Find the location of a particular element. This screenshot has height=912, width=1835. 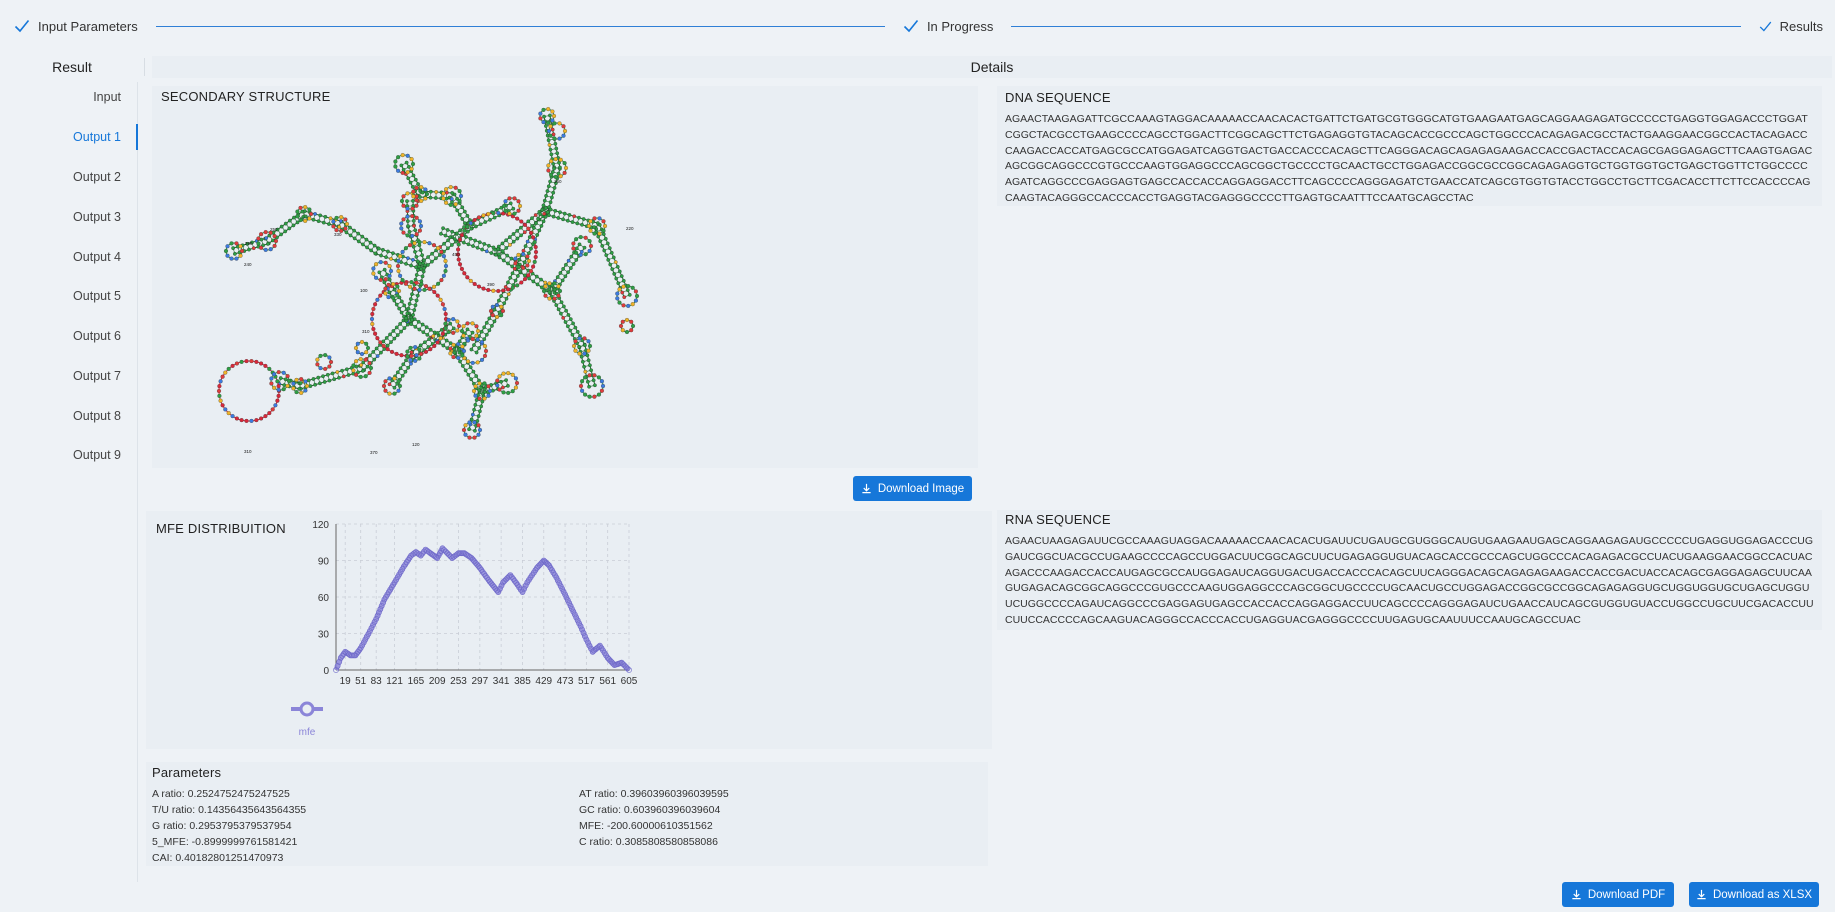

param-cai: CAI: 0.40182801251470973 is located at coordinates (218, 858).